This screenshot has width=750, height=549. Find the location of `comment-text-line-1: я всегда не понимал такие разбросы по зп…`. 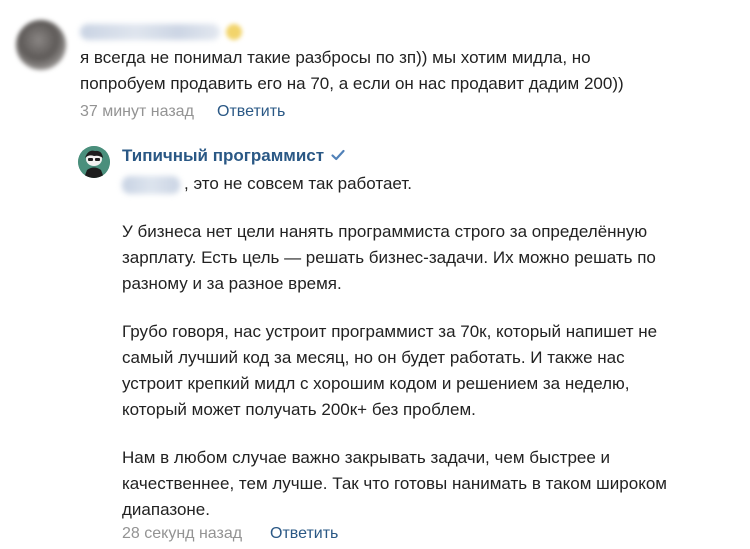

comment-text-line-1: я всегда не понимал такие разбросы по зп… is located at coordinates (335, 57).